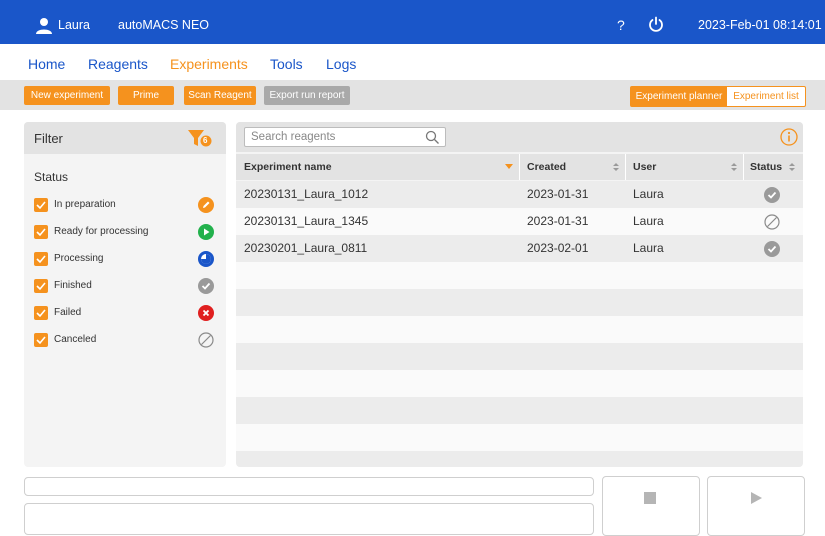 The height and width of the screenshot is (536, 825). Describe the element at coordinates (206, 259) in the screenshot. I see `progress-icon` at that location.